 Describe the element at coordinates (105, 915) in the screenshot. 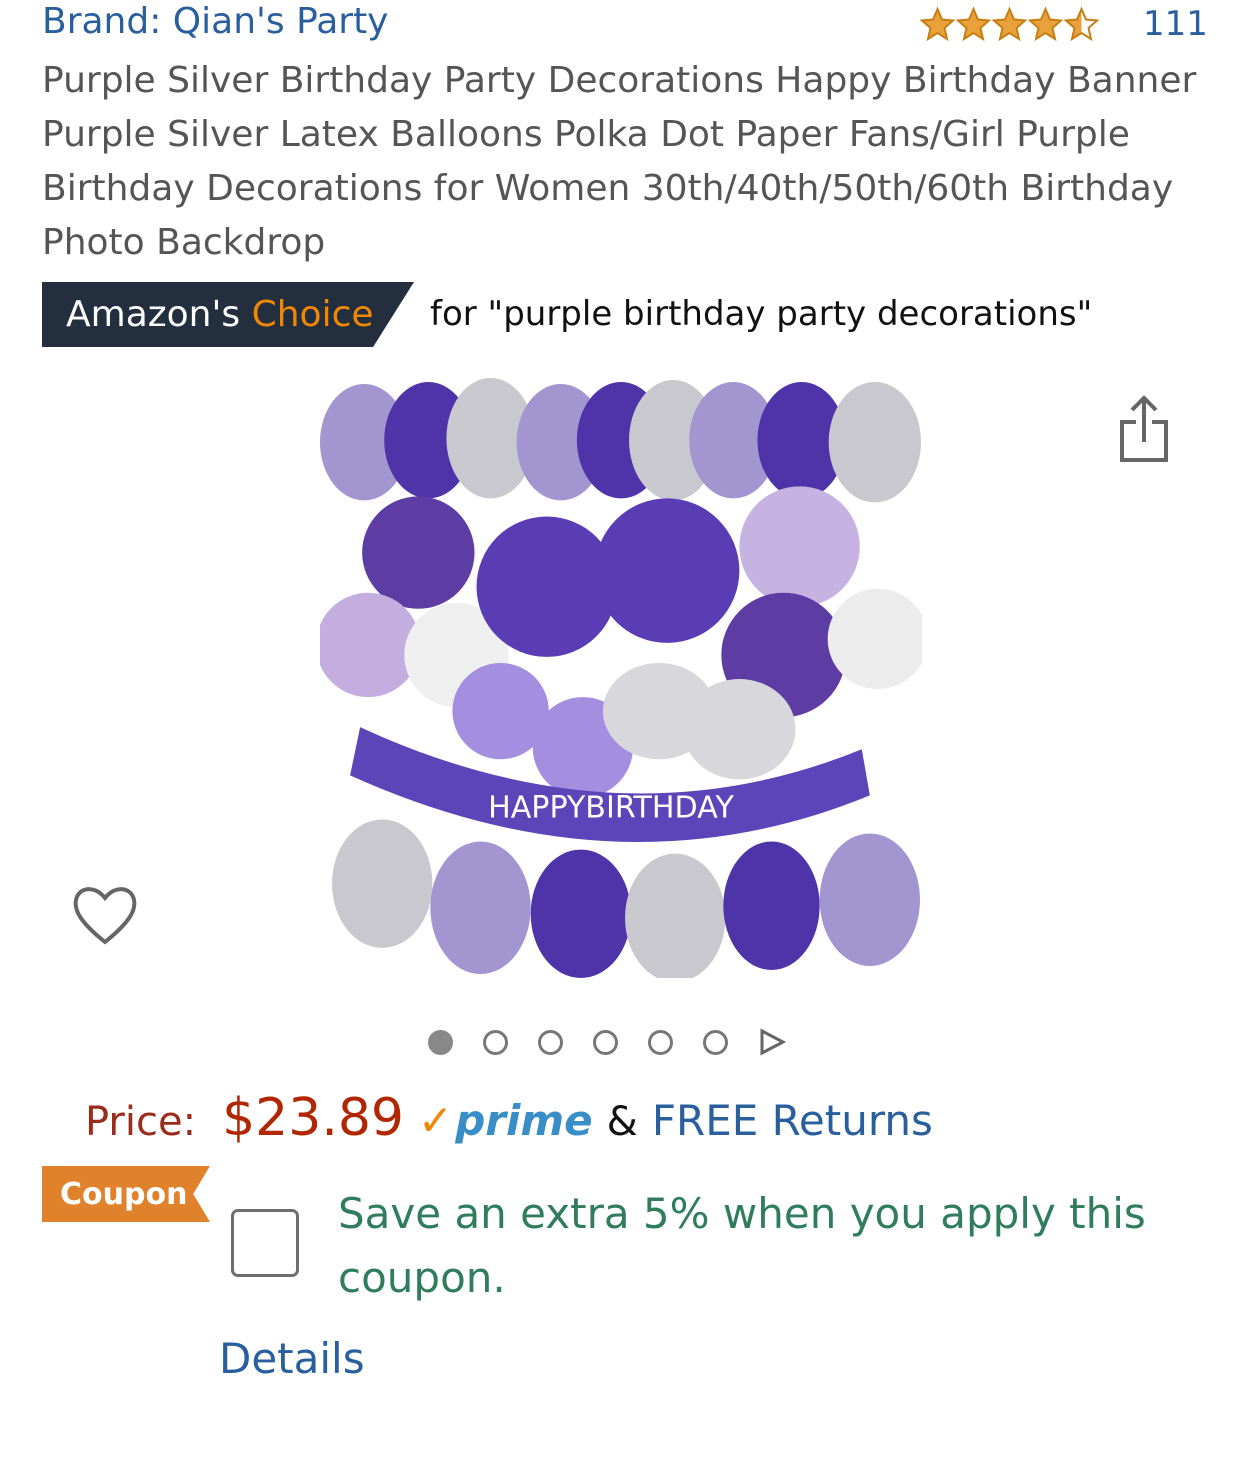

I see `heart-icon` at that location.